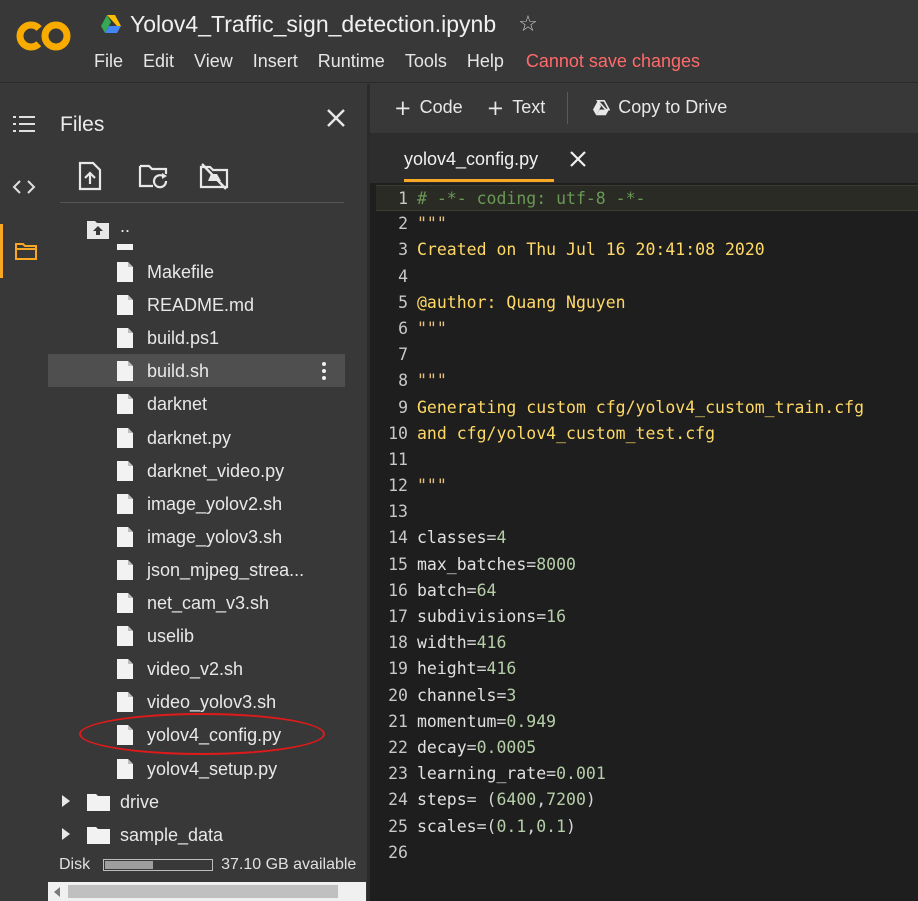  I want to click on scroll-left-arrow-icon, so click(57, 892).